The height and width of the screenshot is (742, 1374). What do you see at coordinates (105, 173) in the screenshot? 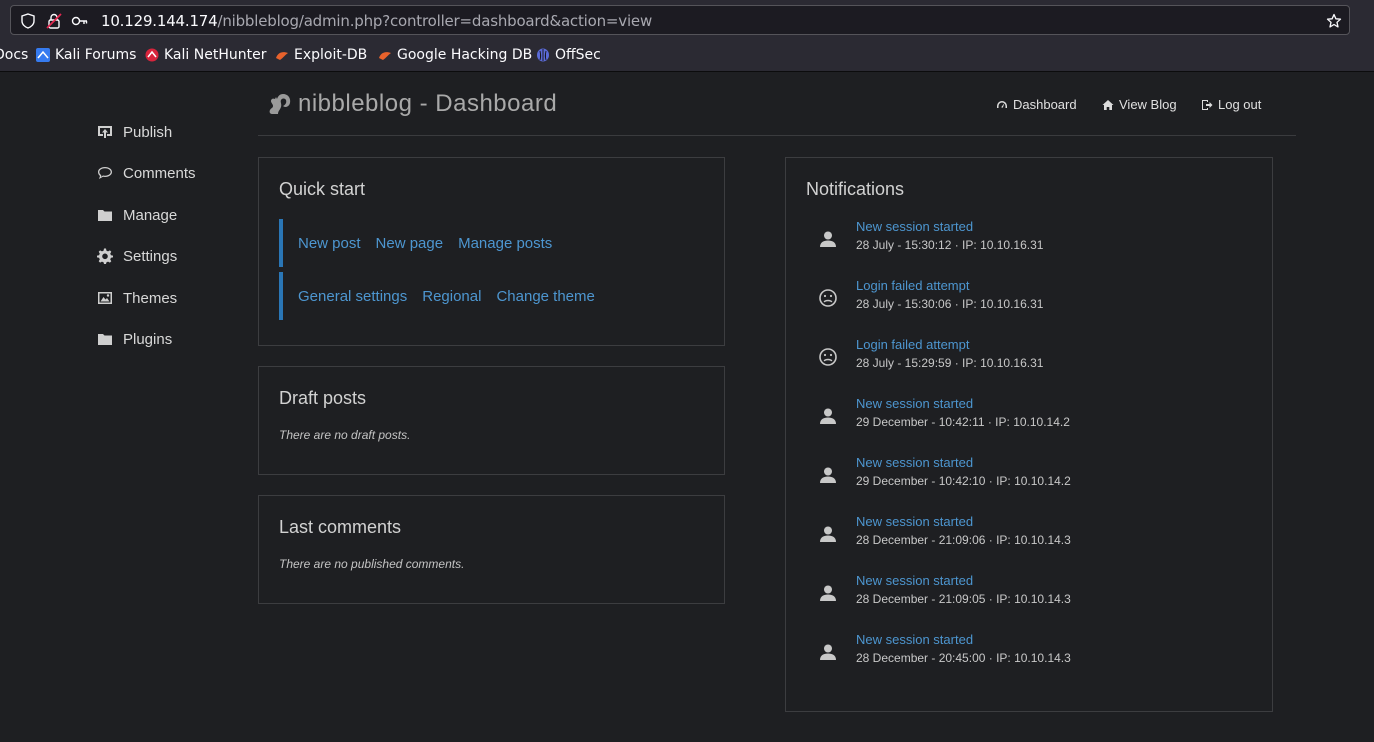
I see `comment-icon` at bounding box center [105, 173].